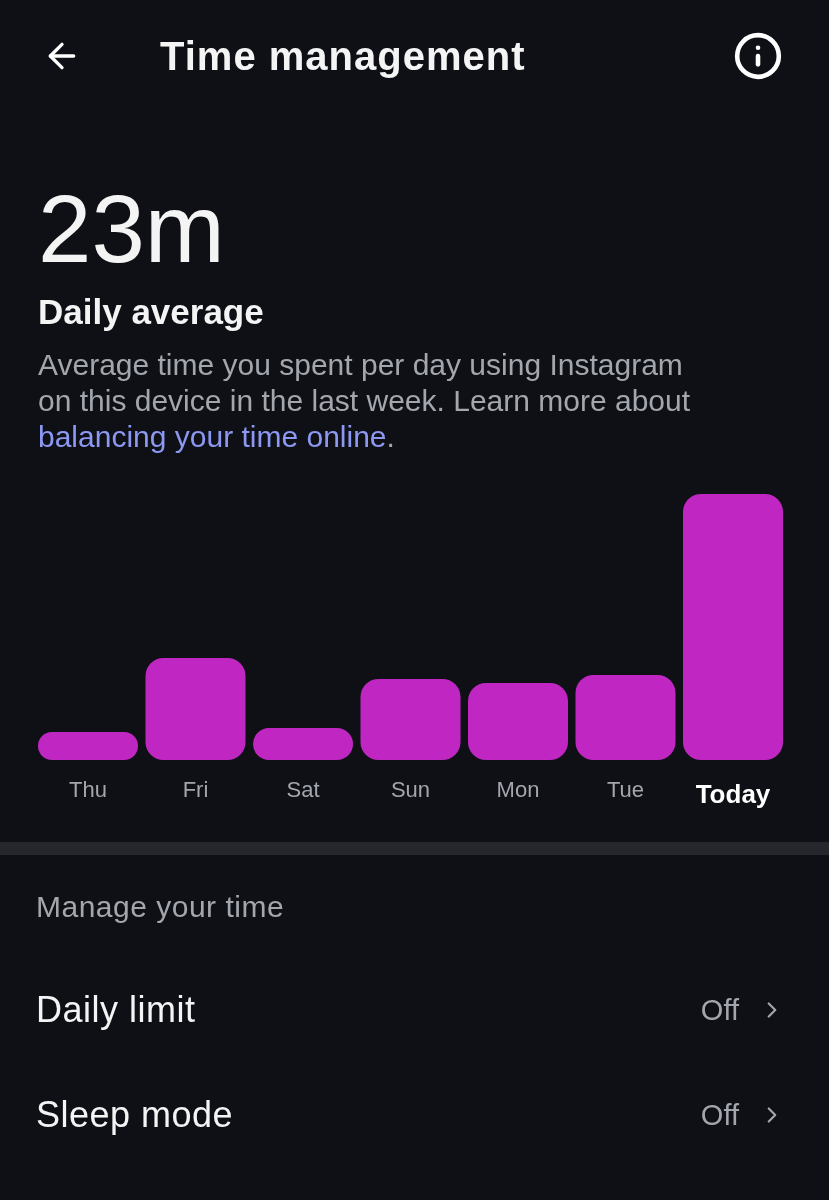  I want to click on page-title: Time management, so click(343, 56).